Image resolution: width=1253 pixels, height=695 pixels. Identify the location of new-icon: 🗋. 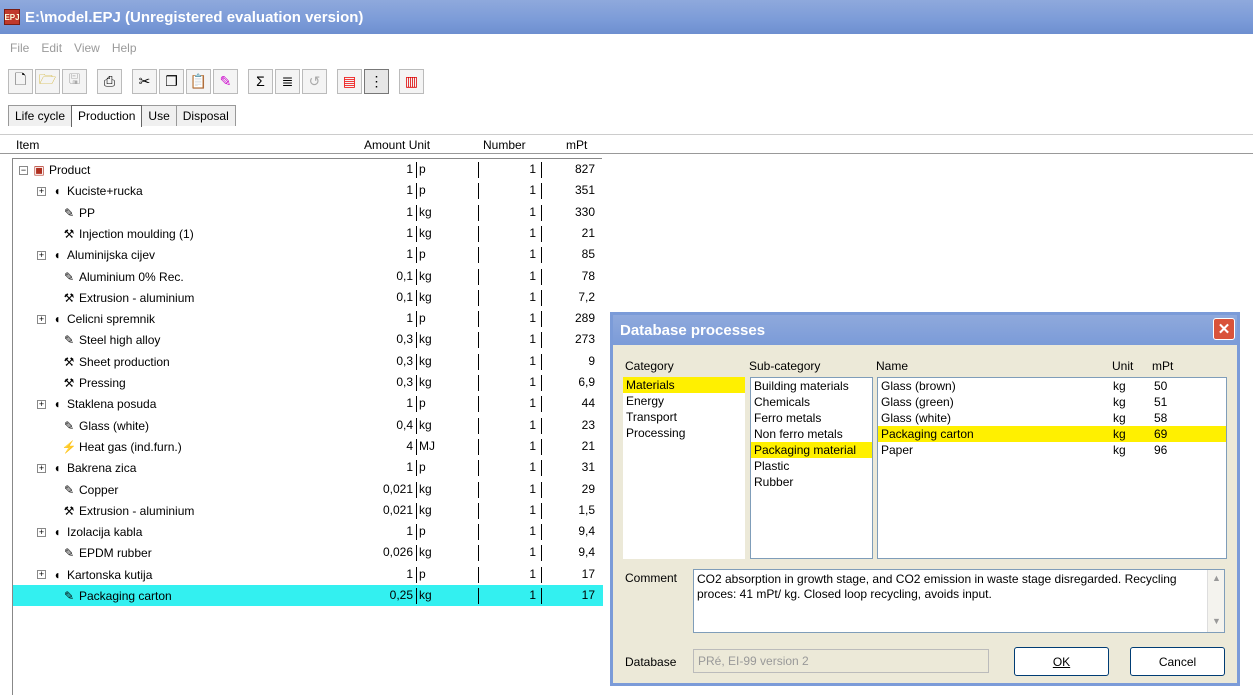
(20, 81).